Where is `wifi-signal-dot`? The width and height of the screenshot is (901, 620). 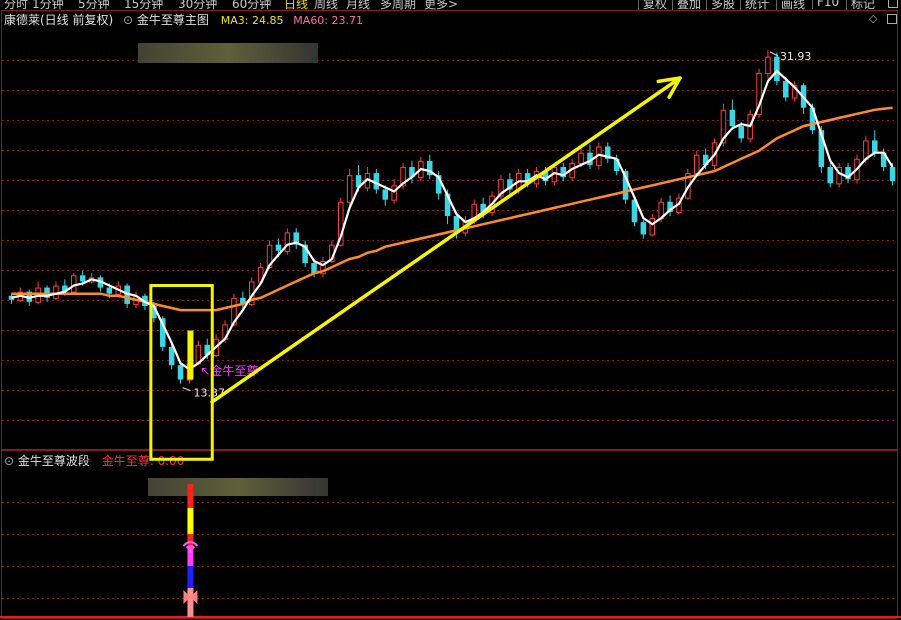
wifi-signal-dot is located at coordinates (190, 551).